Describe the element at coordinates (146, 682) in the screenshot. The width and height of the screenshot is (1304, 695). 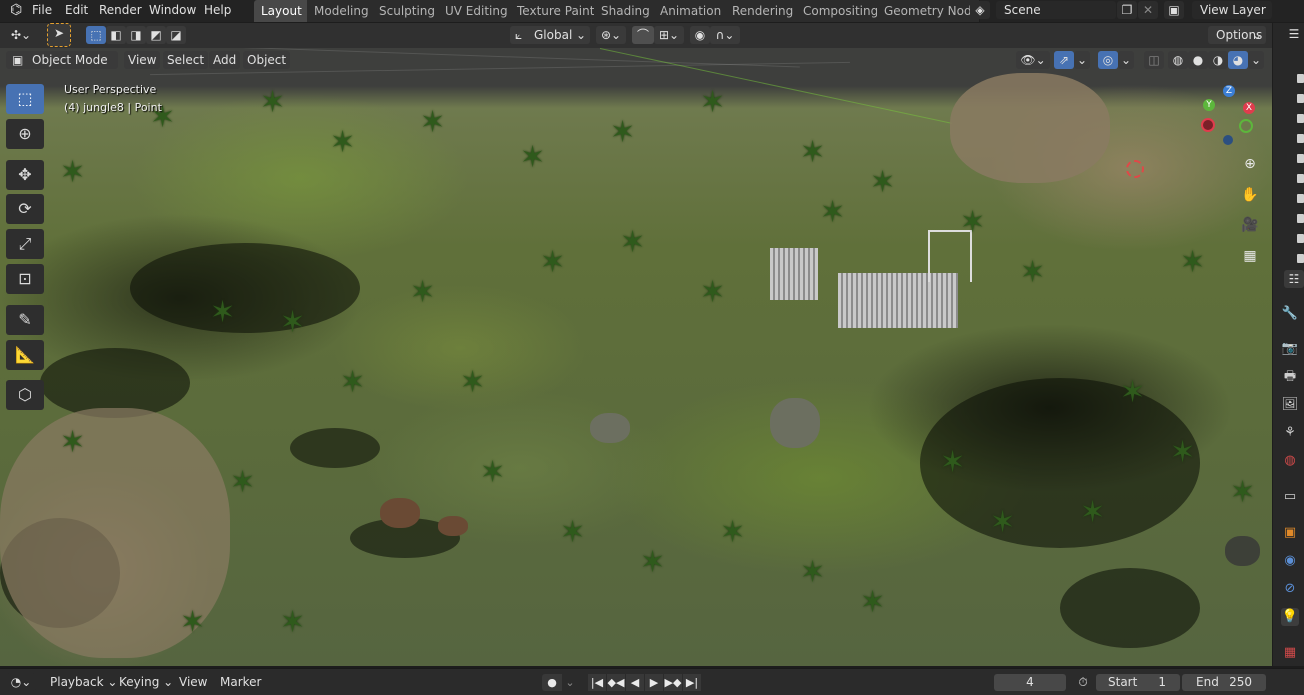
I see `timeline-keying-menu: Keying ⌄` at that location.